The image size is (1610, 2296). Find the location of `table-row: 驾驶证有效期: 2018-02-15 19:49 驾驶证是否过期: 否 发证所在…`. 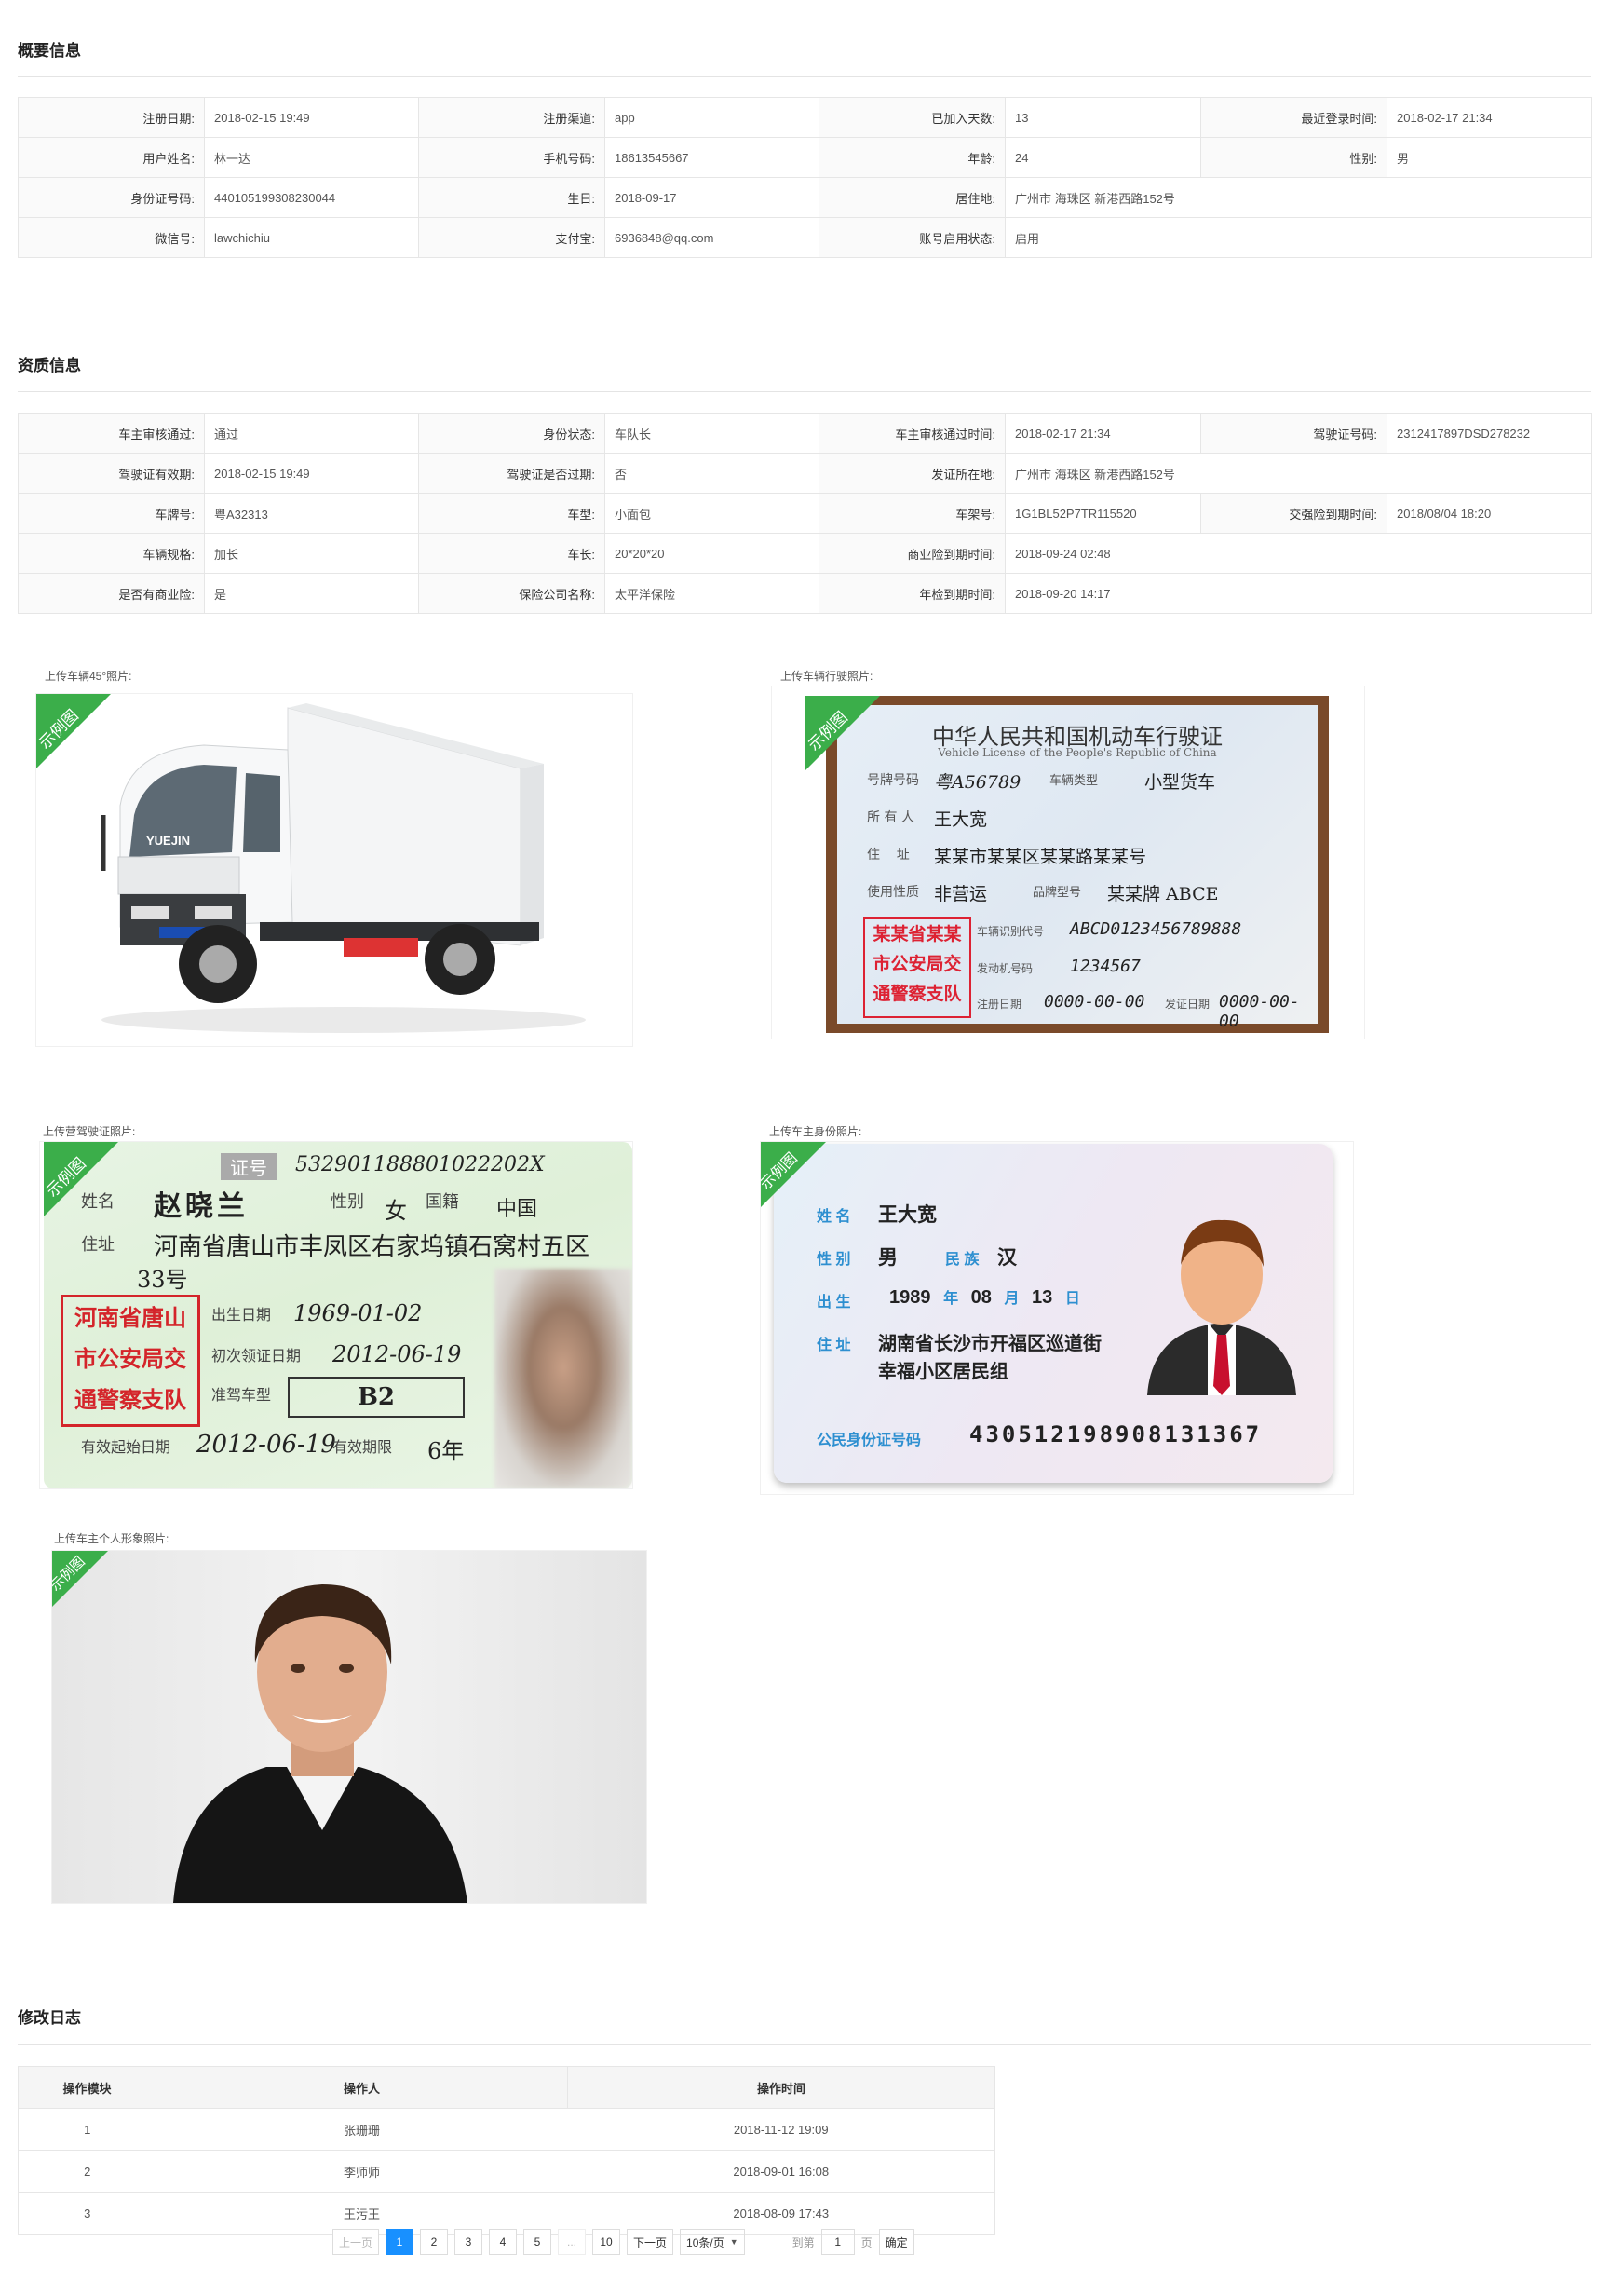

table-row: 驾驶证有效期: 2018-02-15 19:49 驾驶证是否过期: 否 发证所在… is located at coordinates (805, 473).